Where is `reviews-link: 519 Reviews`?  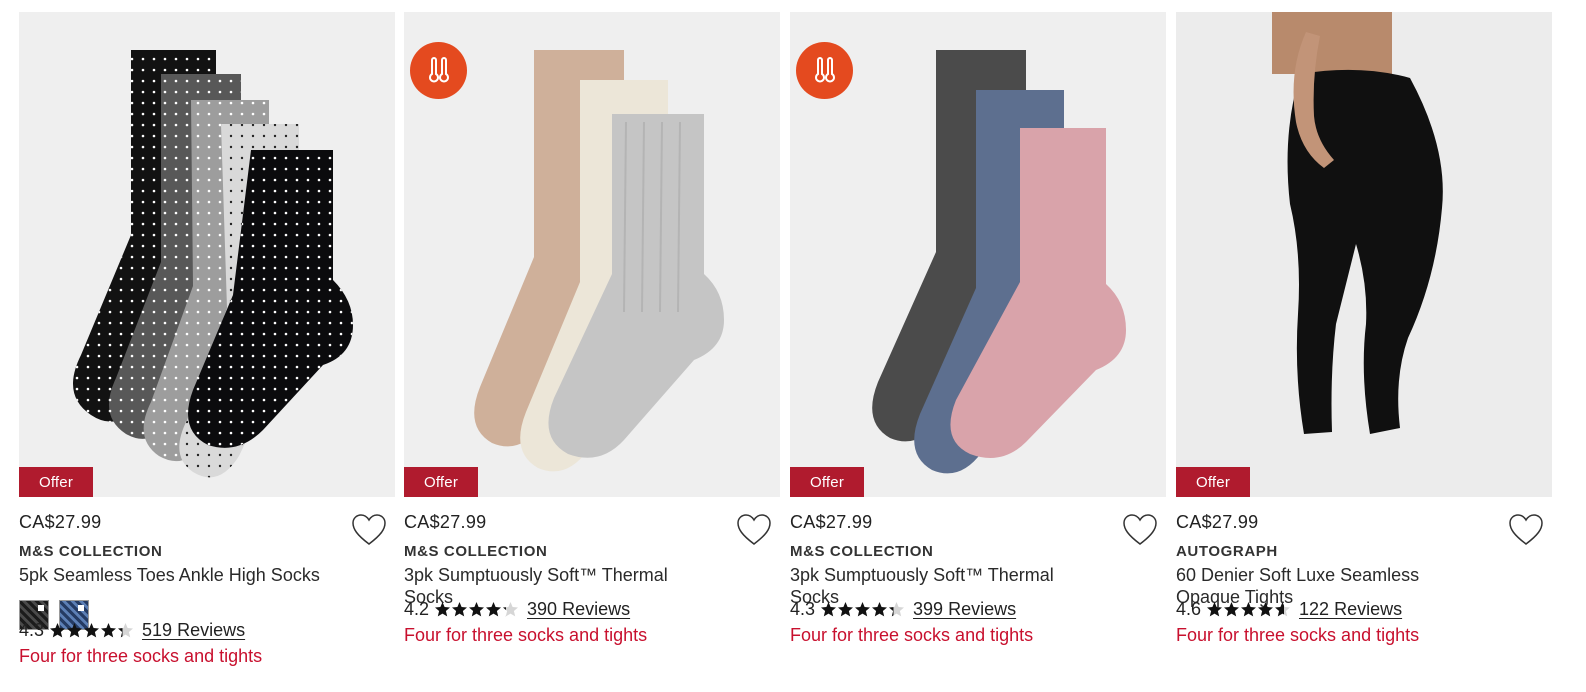 reviews-link: 519 Reviews is located at coordinates (193, 630).